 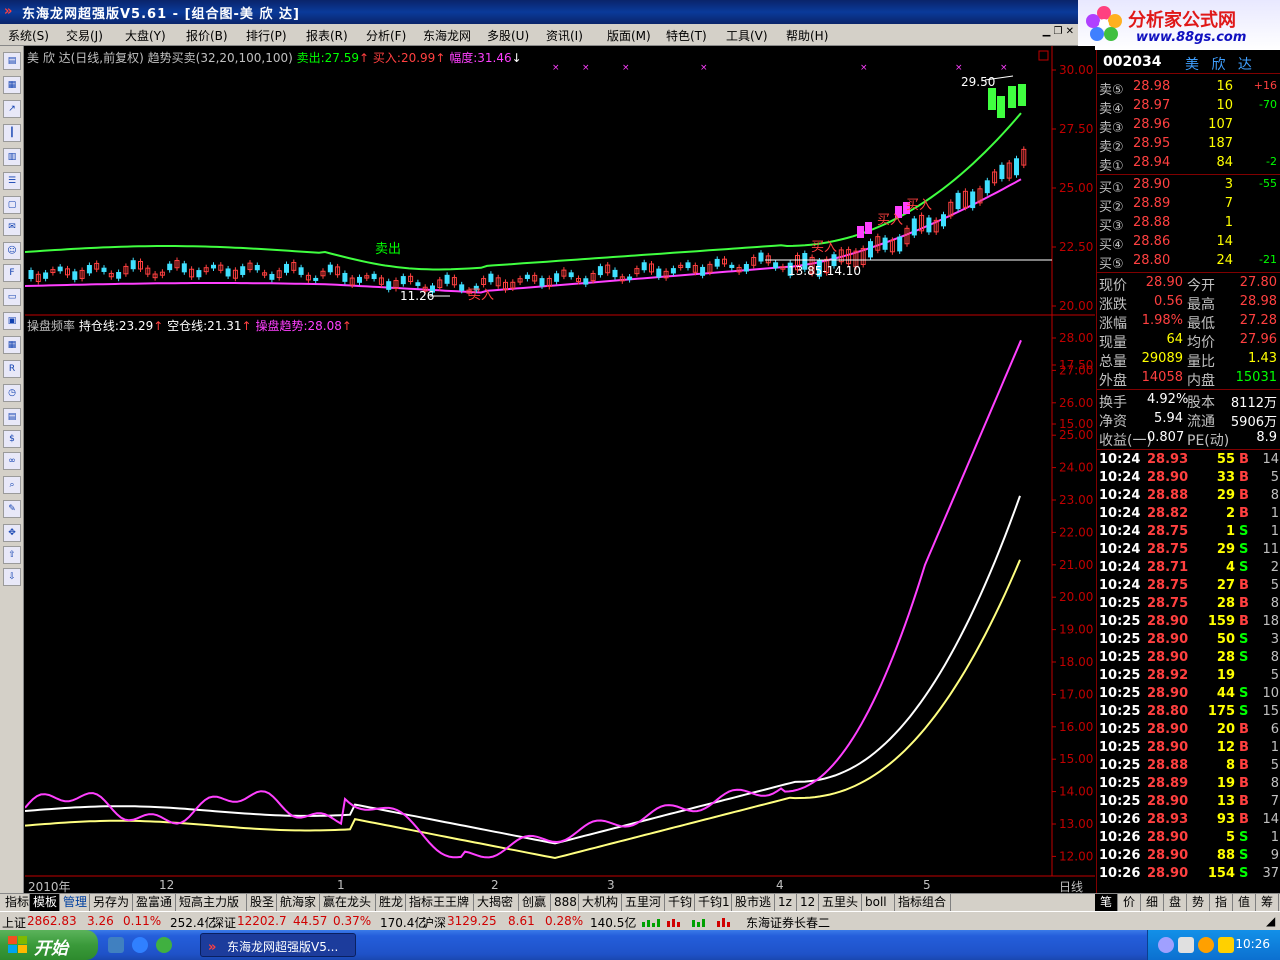 I want to click on volume-icon, so click(x=1226, y=945).